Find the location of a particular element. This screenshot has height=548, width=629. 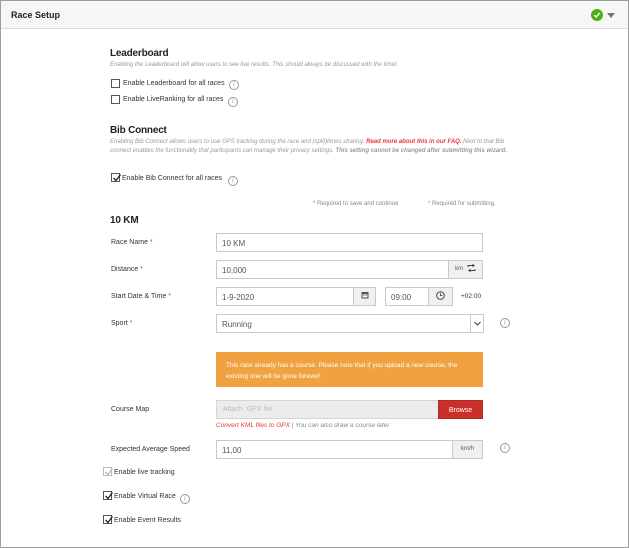

sport-select: Running is located at coordinates (350, 323).